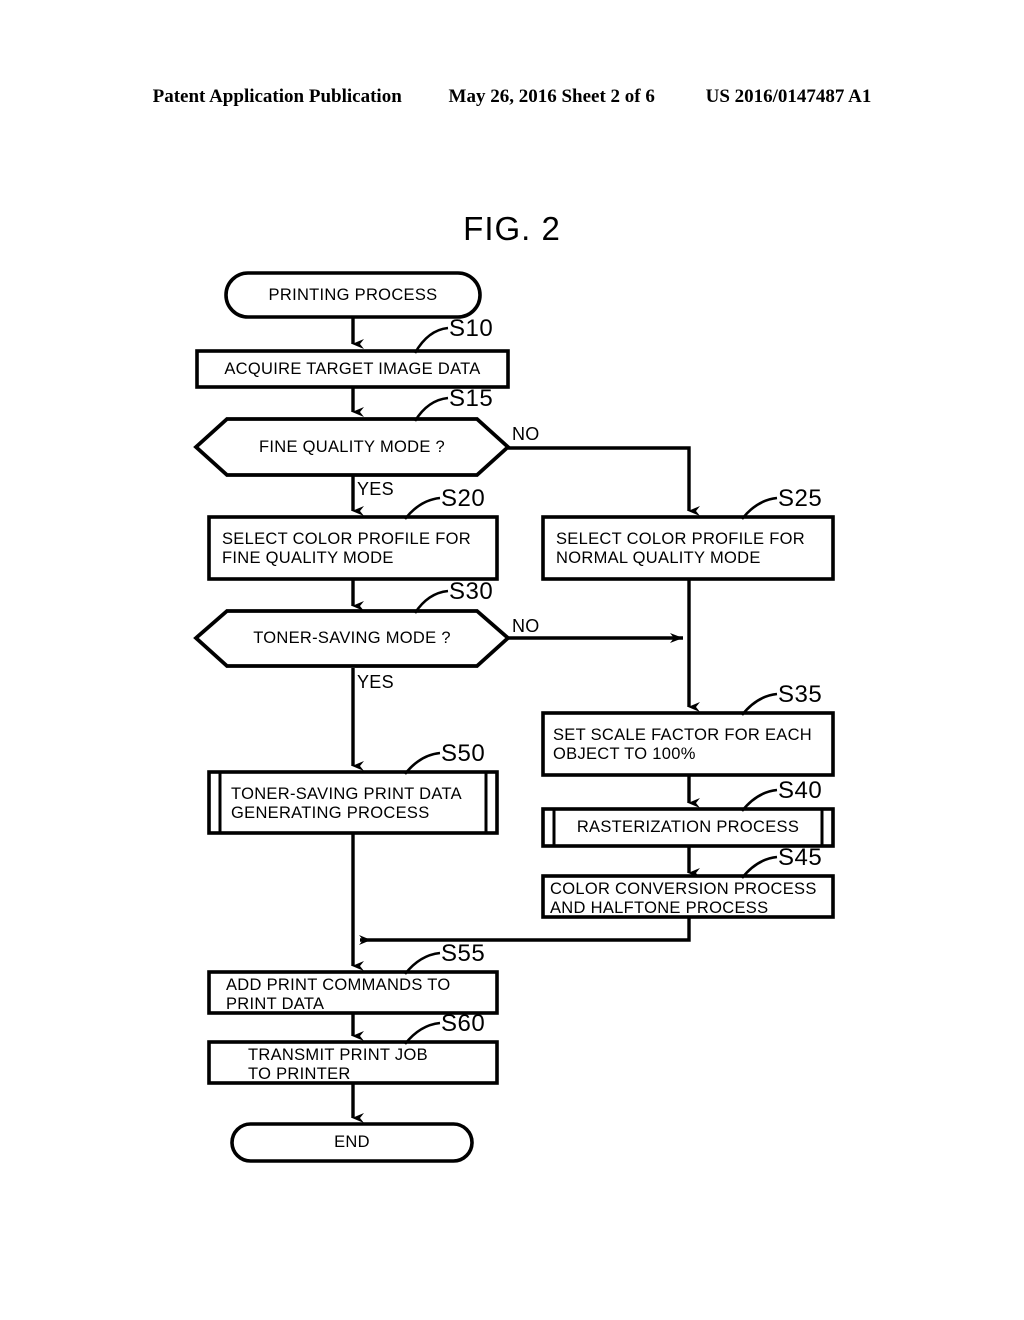 Image resolution: width=1024 pixels, height=1320 pixels. I want to click on step-label-s20: S20, so click(463, 498).